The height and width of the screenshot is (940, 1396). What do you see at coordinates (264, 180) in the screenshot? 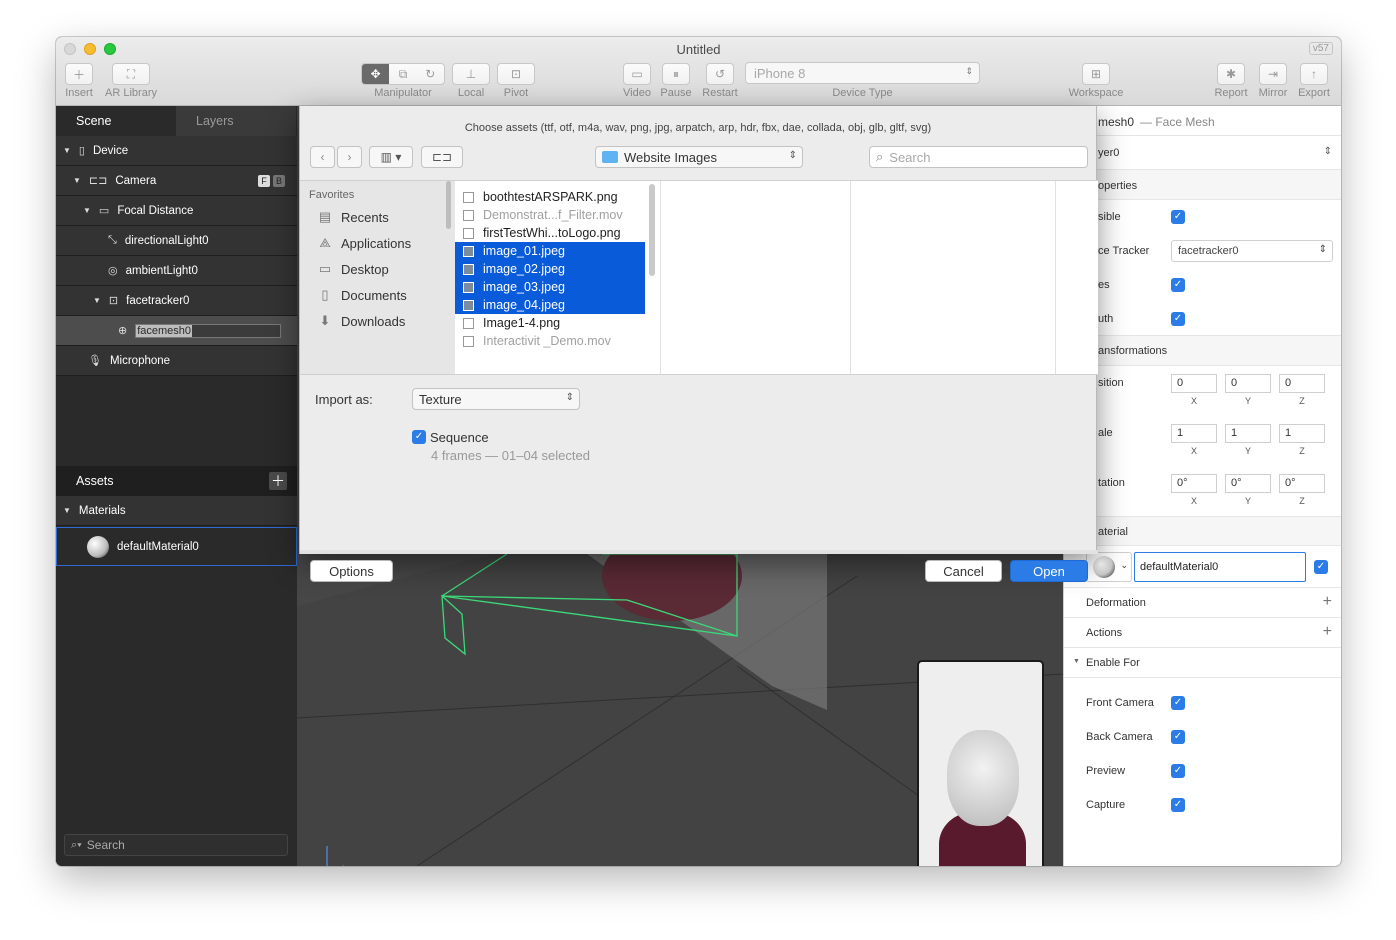
I see `front-camera-badge: F` at bounding box center [264, 180].